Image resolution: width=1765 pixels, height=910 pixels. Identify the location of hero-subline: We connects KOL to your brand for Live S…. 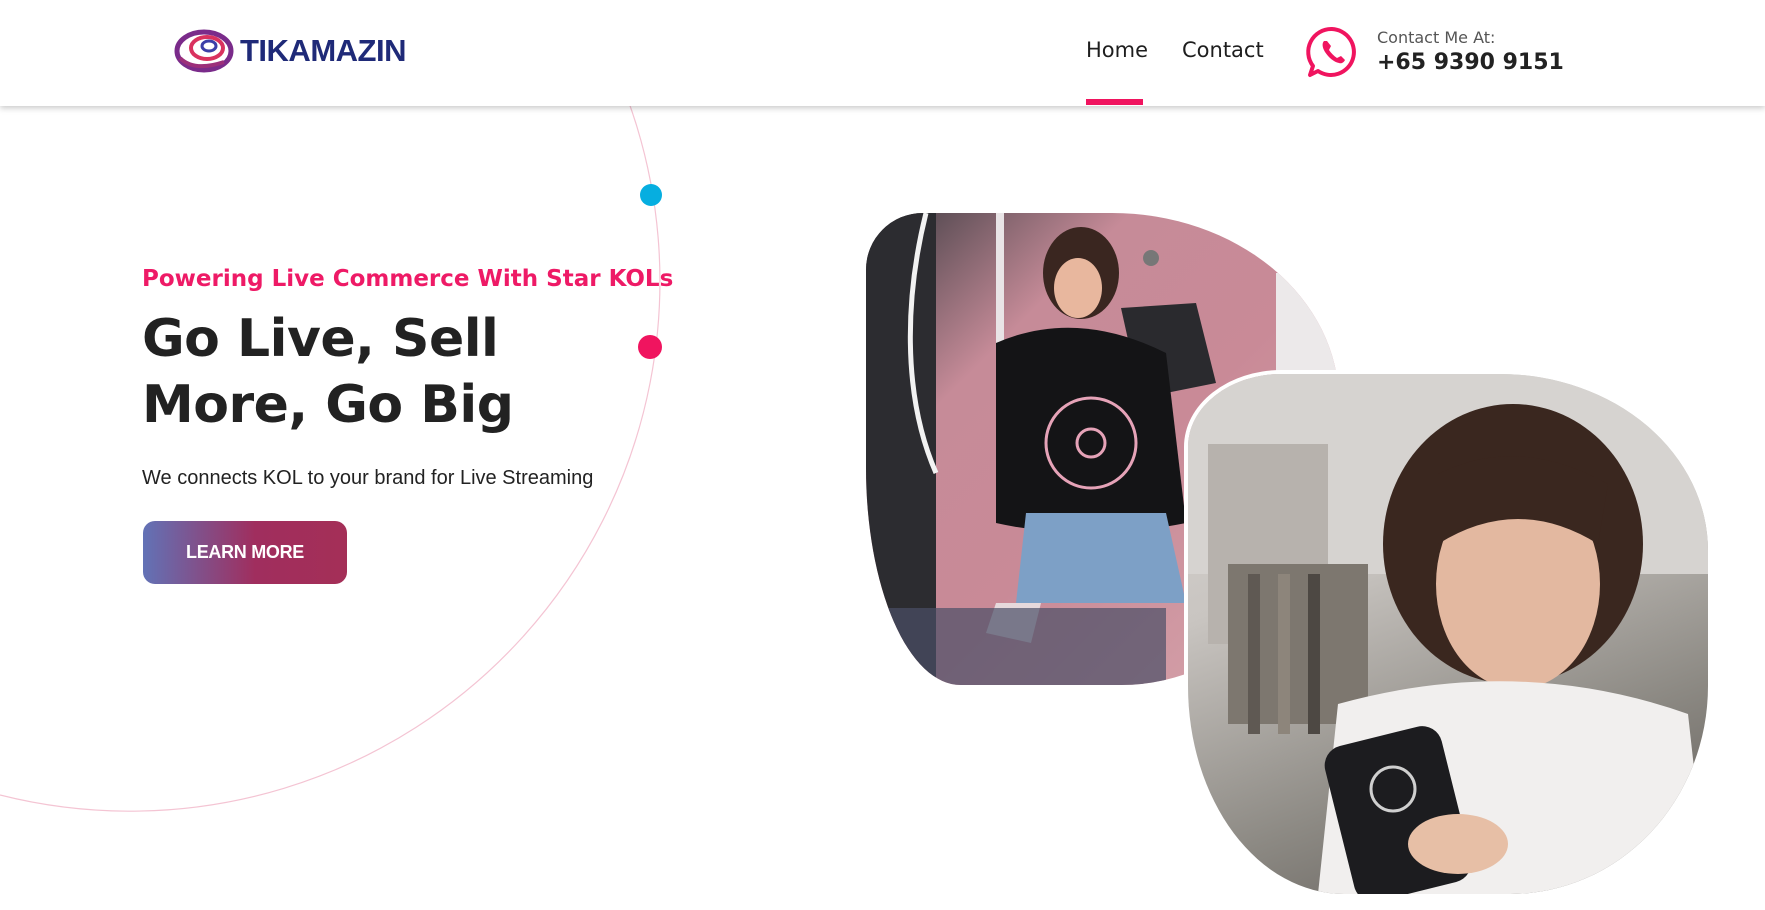
(368, 478).